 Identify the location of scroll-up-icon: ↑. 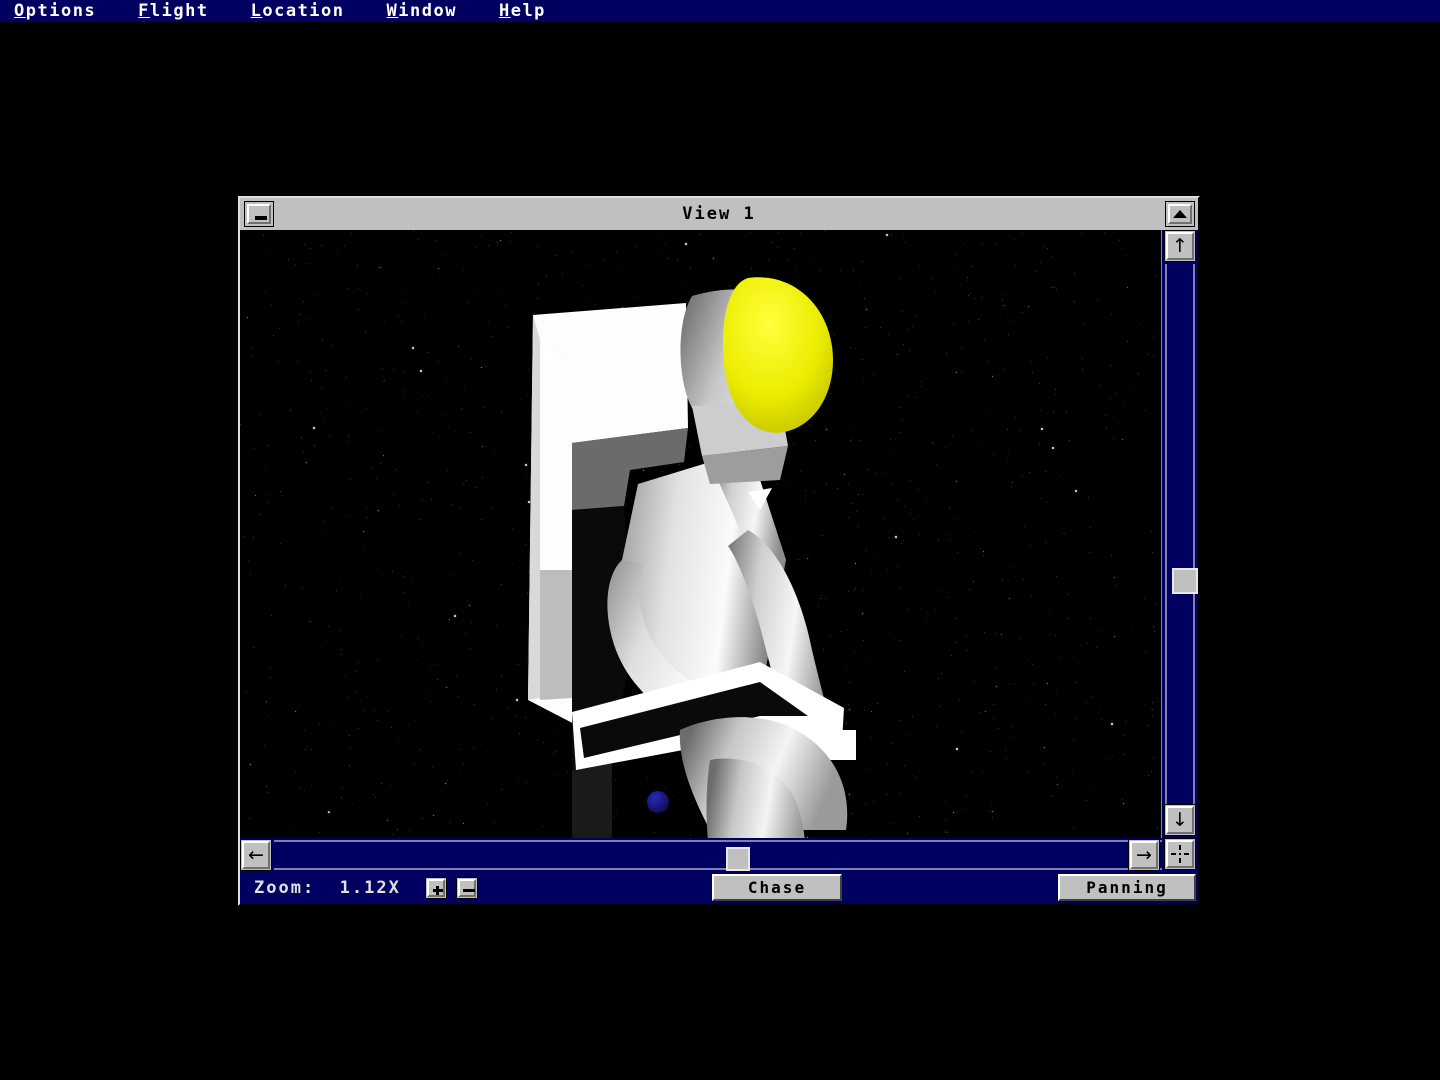
(1180, 246).